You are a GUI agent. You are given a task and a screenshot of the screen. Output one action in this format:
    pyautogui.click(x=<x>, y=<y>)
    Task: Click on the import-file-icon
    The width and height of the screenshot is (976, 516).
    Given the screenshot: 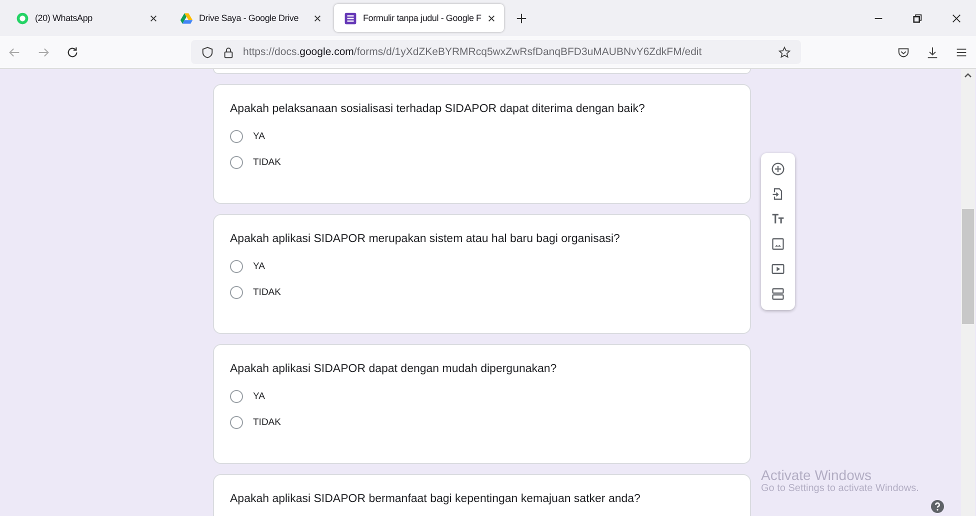 What is the action you would take?
    pyautogui.click(x=778, y=194)
    